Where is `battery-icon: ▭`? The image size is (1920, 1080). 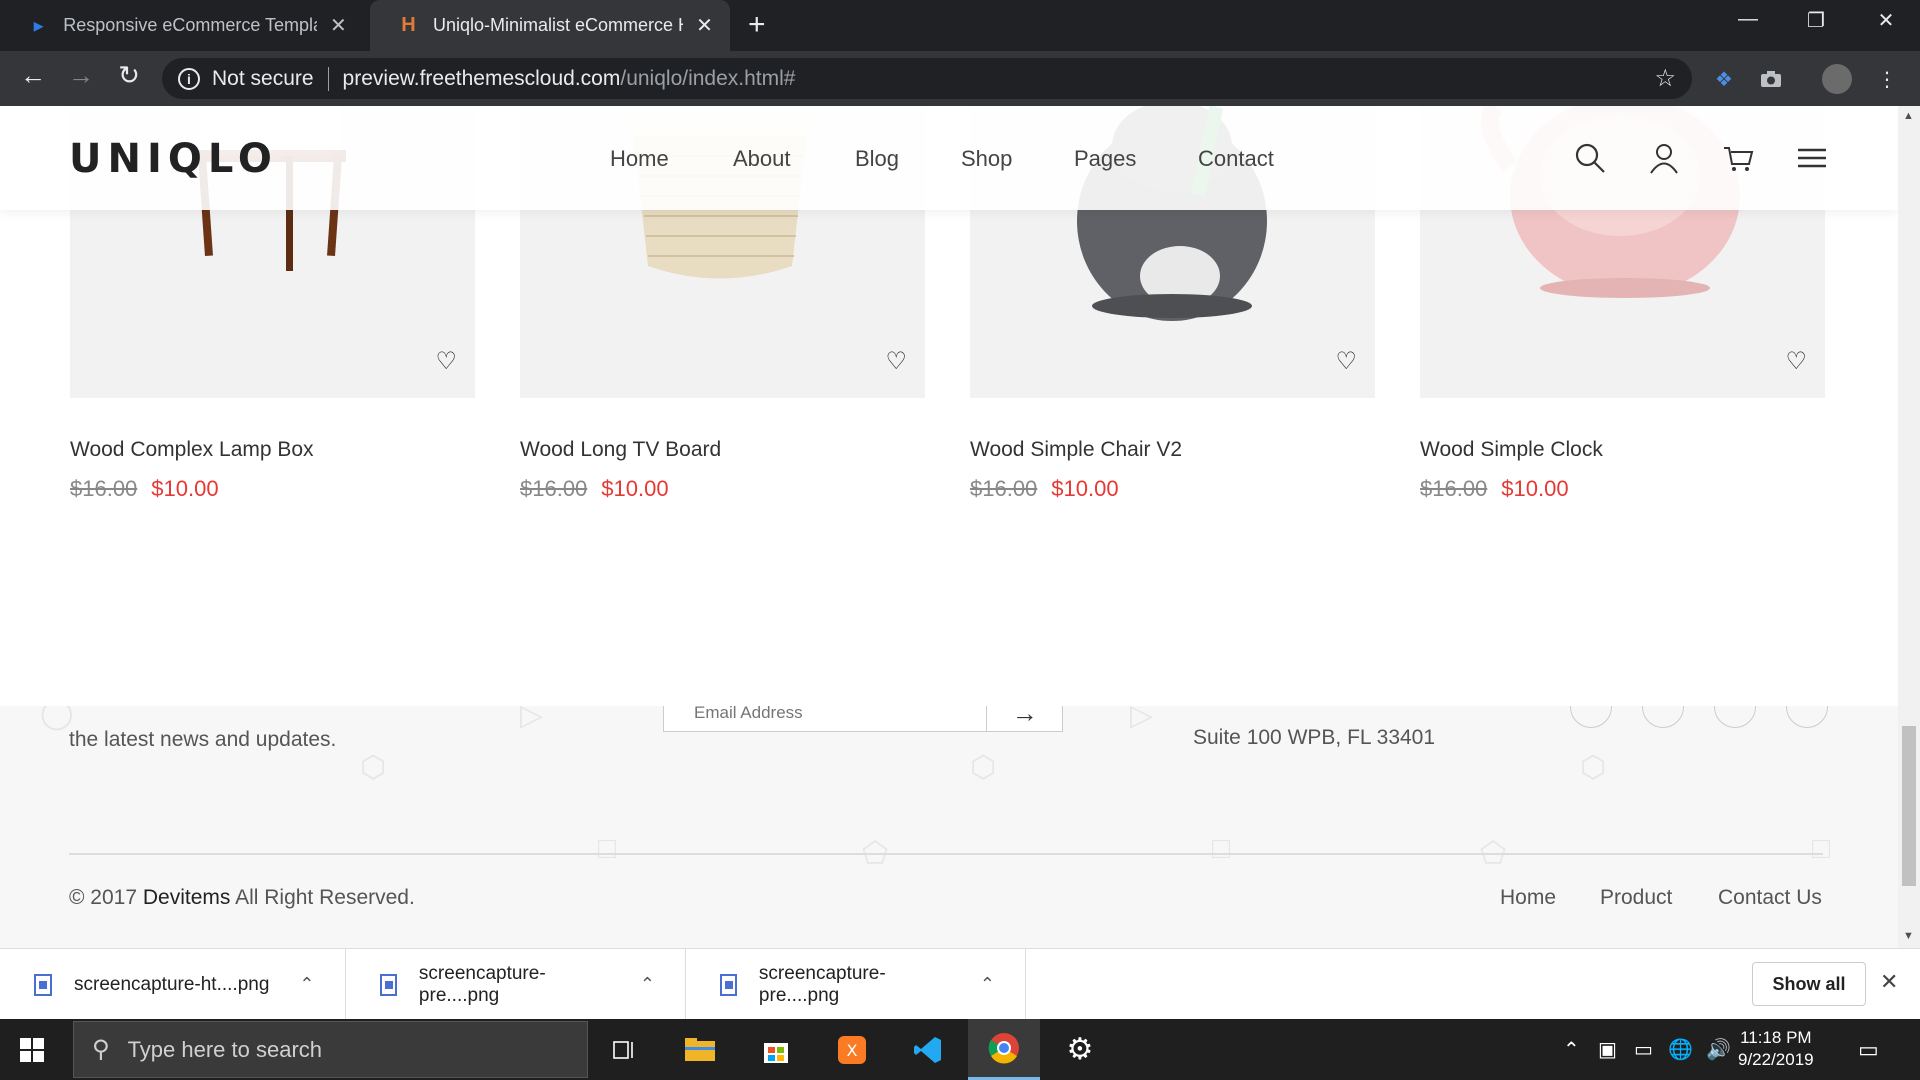 battery-icon: ▭ is located at coordinates (1643, 1049).